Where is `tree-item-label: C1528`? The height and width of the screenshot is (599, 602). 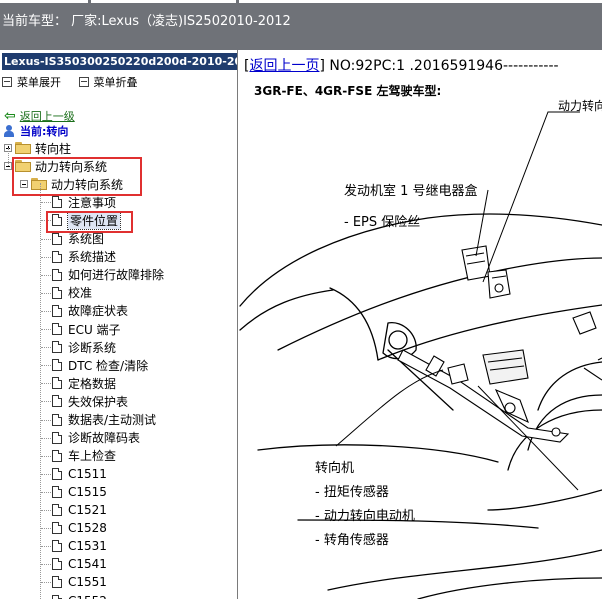 tree-item-label: C1528 is located at coordinates (87, 528).